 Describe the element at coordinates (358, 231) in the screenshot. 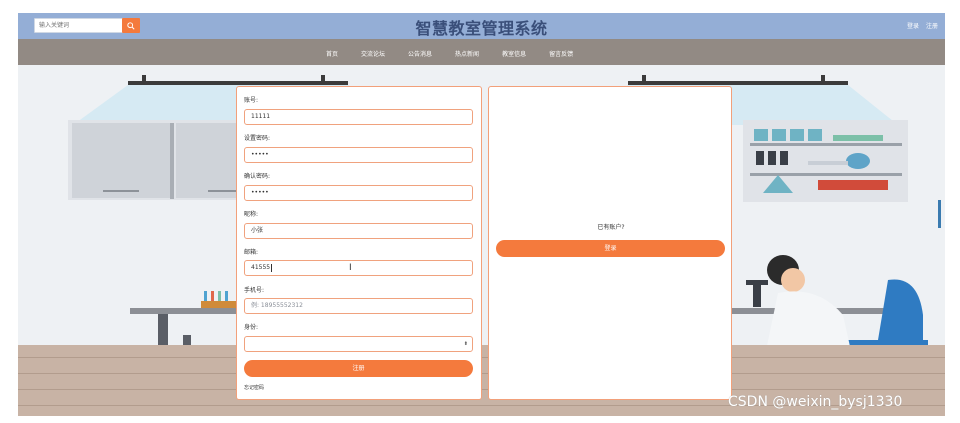

I see `nickname-input: 小张` at that location.